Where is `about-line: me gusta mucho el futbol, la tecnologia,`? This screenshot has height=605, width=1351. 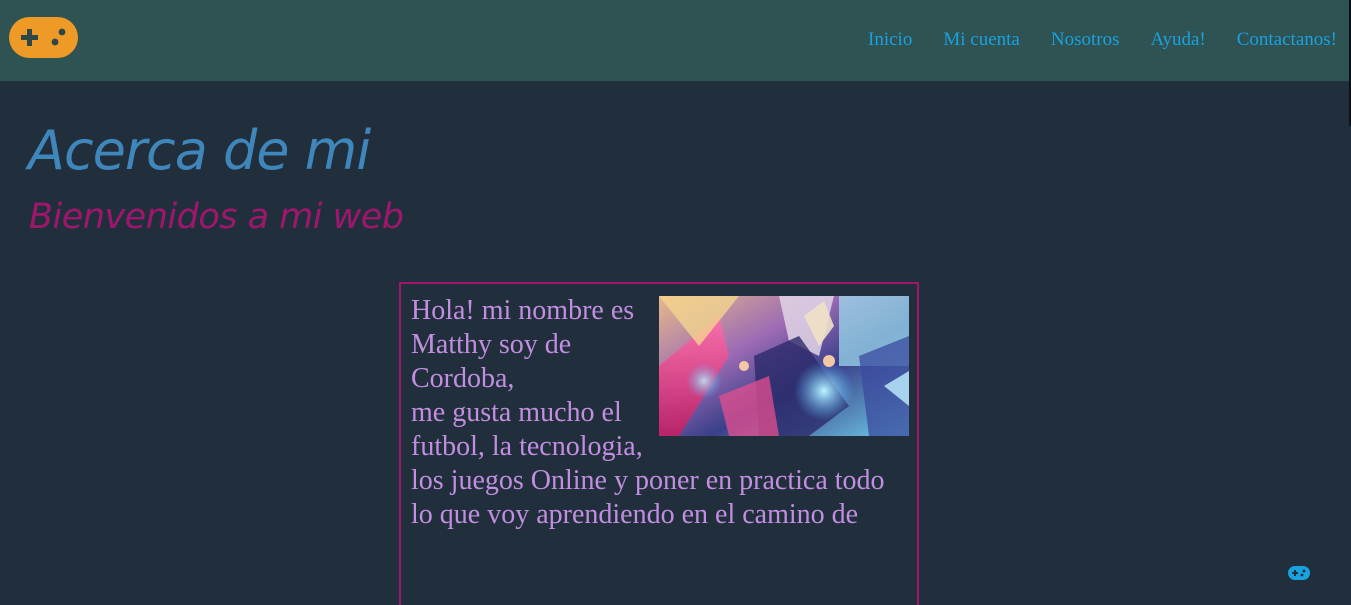 about-line: me gusta mucho el futbol, la tecnologia, is located at coordinates (527, 429).